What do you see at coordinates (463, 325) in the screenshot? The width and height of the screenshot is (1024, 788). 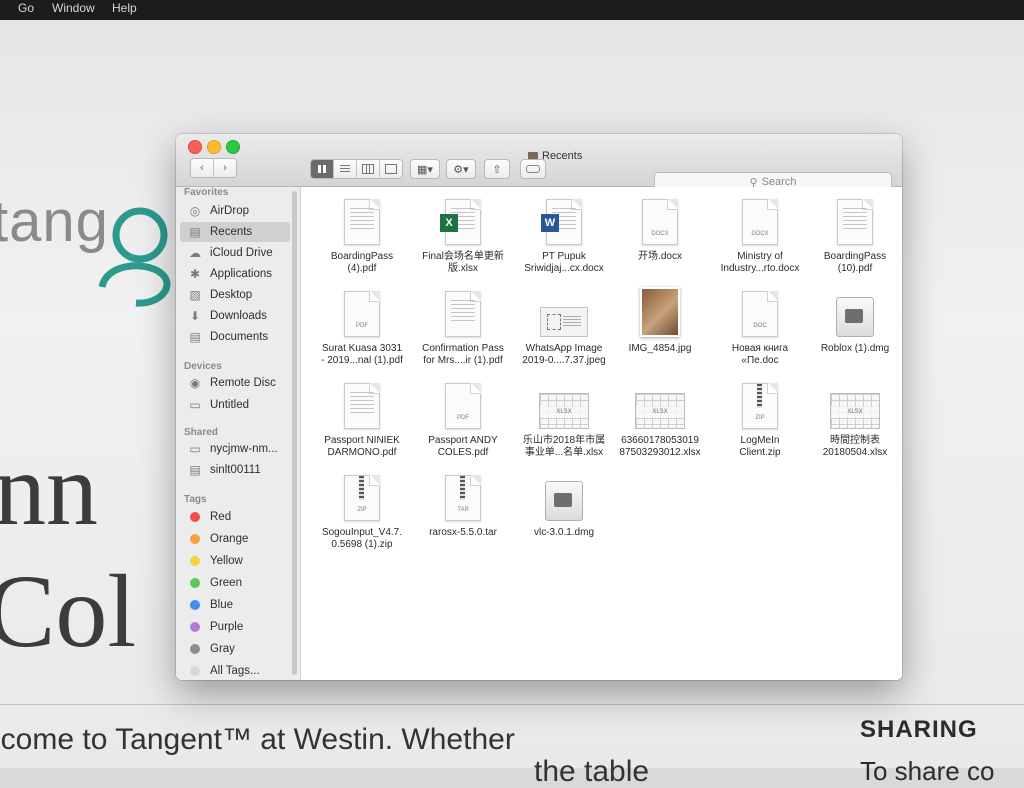 I see `file-item: Confirmation Pass for Mrs....ir (1).pdf` at bounding box center [463, 325].